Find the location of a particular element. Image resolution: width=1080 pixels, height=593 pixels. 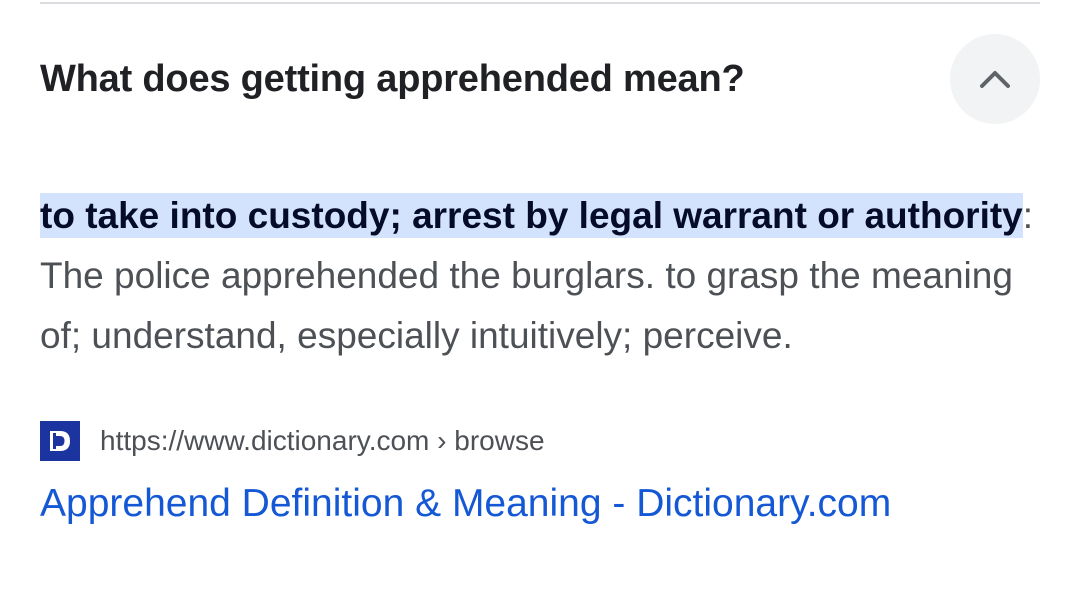

faq-question-row: What does getting apprehended mean? is located at coordinates (540, 79).